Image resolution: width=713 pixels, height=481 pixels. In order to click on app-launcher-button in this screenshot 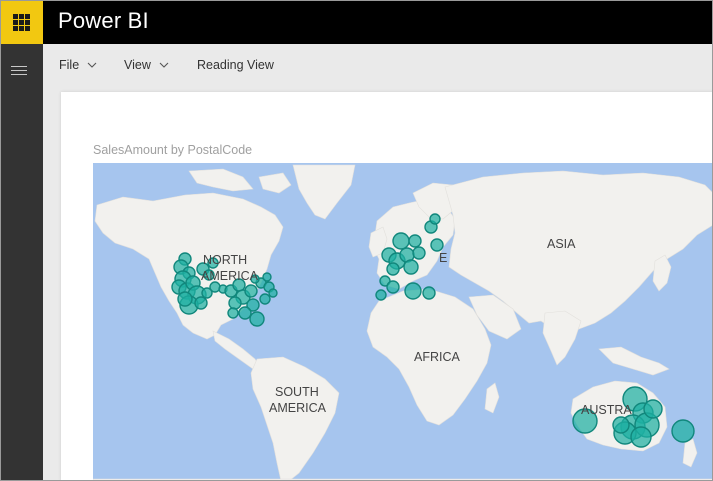, I will do `click(21, 22)`.